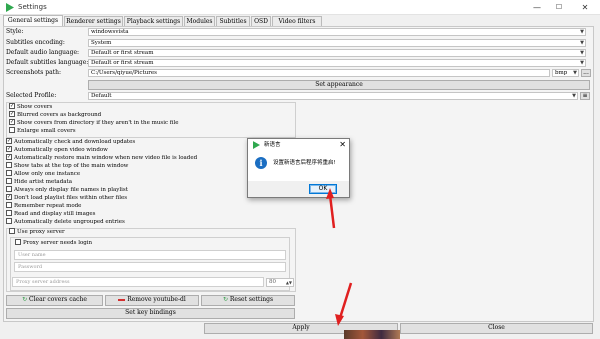 Image resolution: width=600 pixels, height=339 pixels. What do you see at coordinates (110, 32) in the screenshot?
I see `style-combo-value: windowsvista` at bounding box center [110, 32].